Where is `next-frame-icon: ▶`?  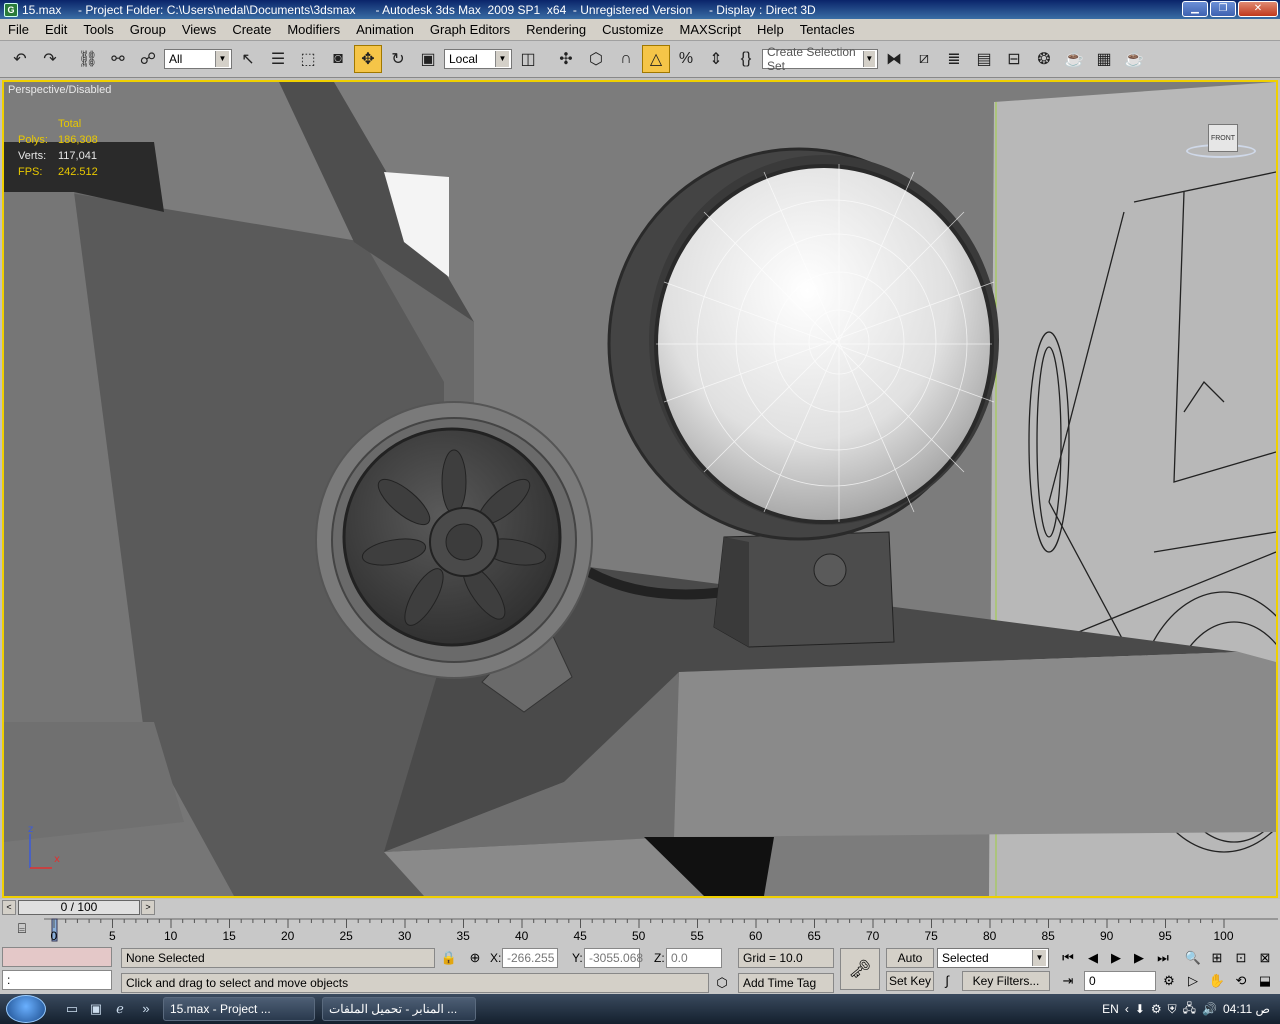
next-frame-icon: ▶ is located at coordinates (1139, 958).